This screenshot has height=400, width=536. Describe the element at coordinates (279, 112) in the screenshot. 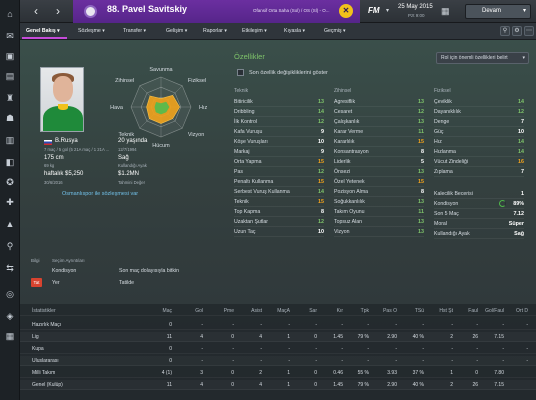

I see `attribute-row: Dribbling 14` at that location.